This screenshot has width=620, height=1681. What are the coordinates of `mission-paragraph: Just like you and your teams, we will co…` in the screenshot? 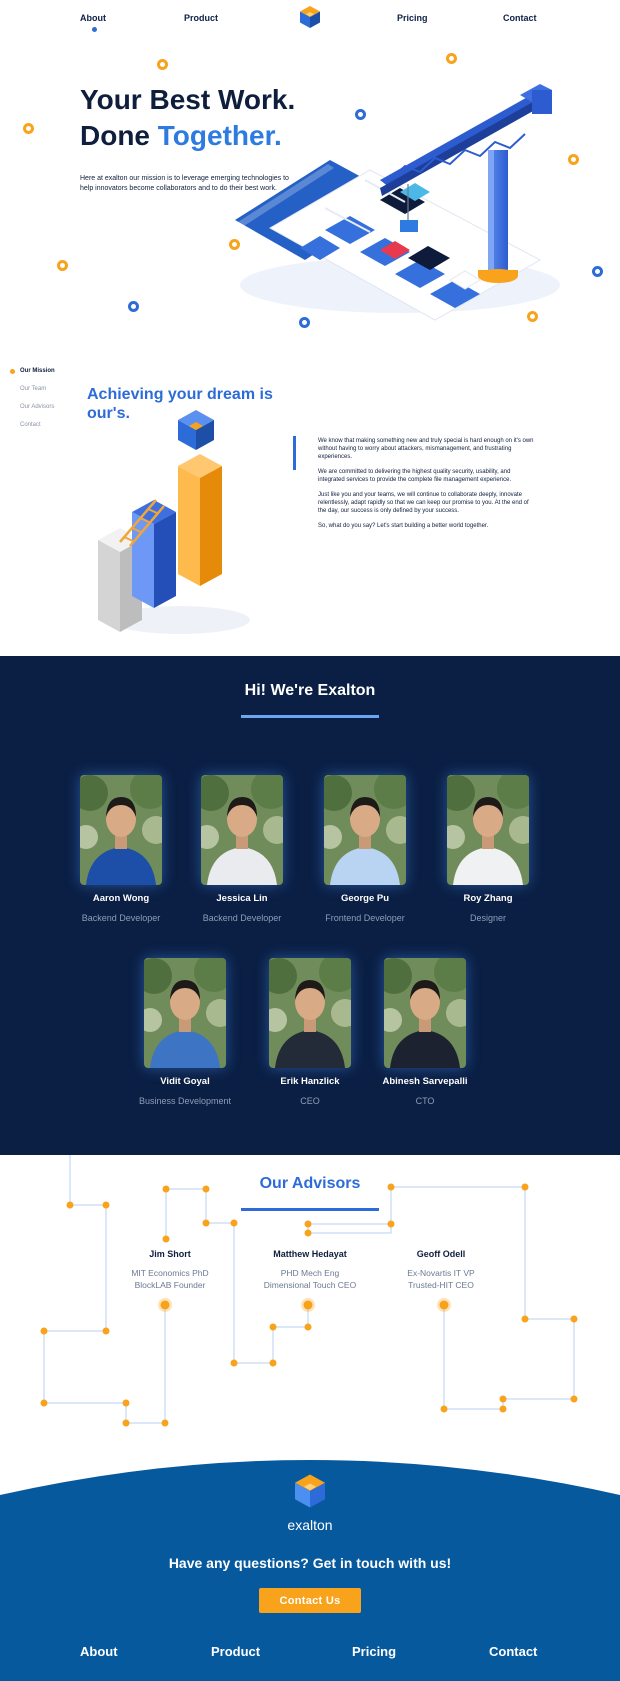 It's located at (423, 503).